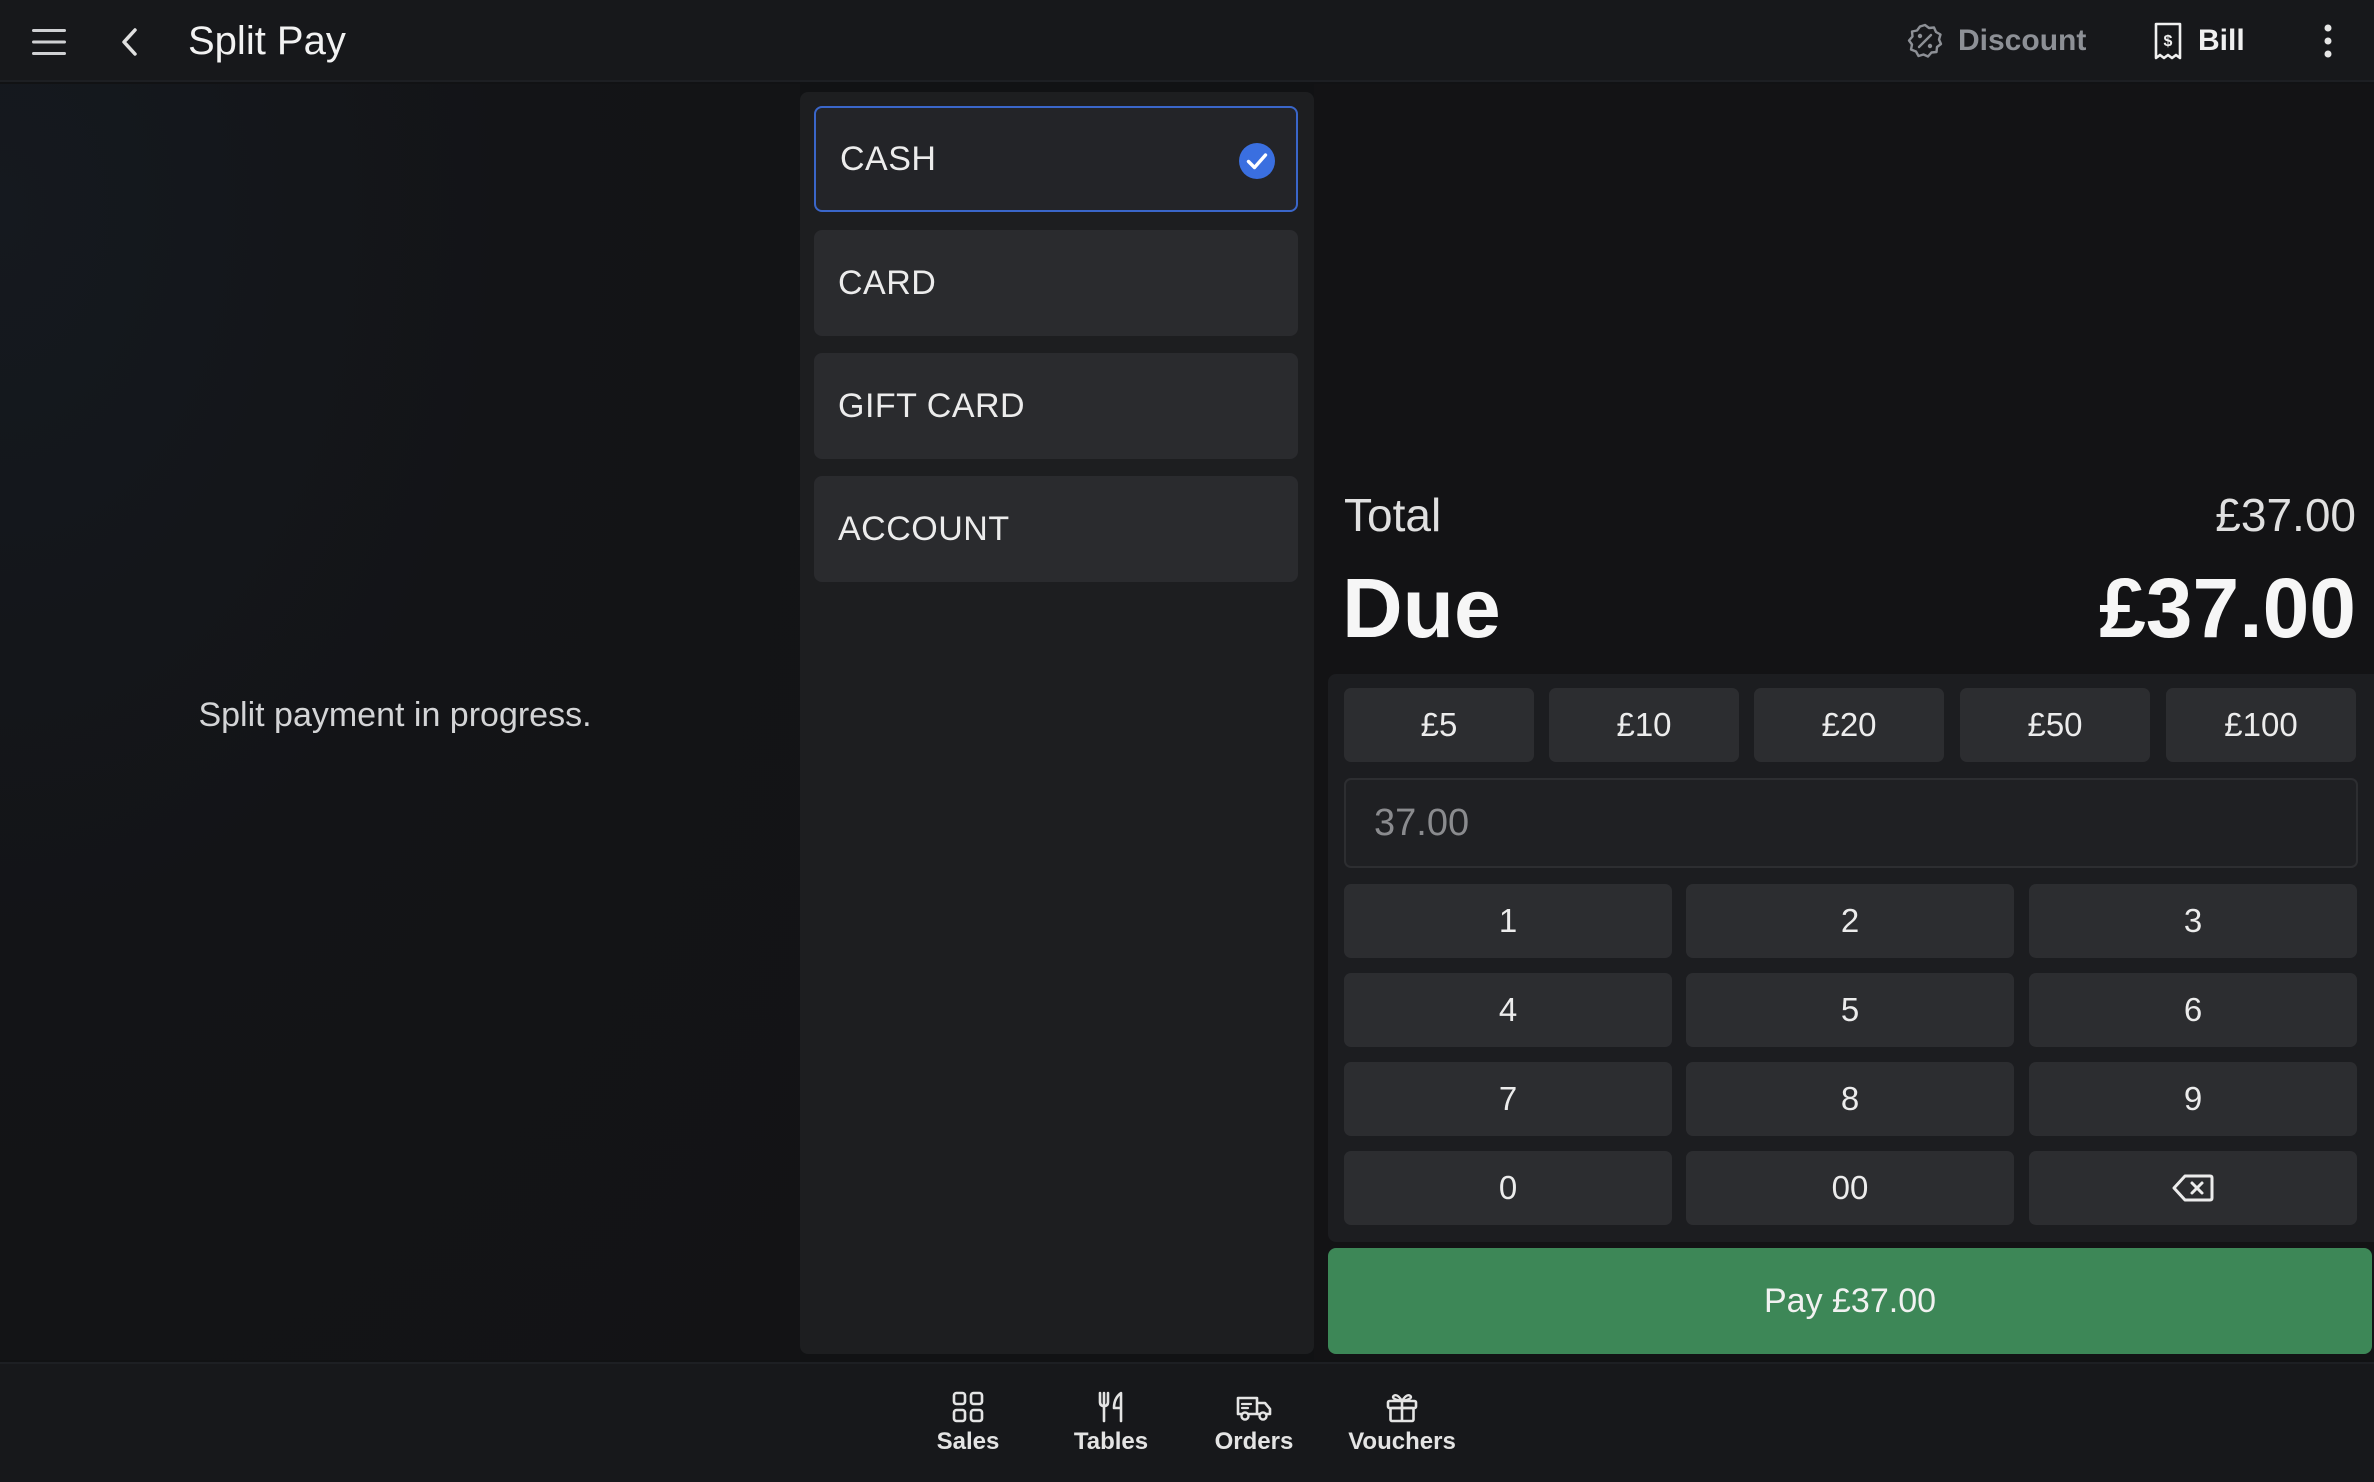 The width and height of the screenshot is (2374, 1482). I want to click on discount-label: Discount, so click(2022, 40).